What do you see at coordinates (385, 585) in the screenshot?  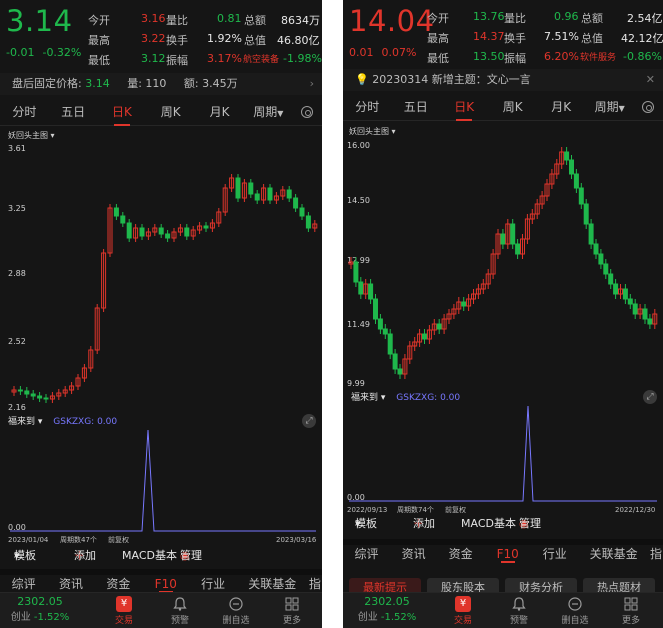 I see `chip-latest-tips: 最新提示` at bounding box center [385, 585].